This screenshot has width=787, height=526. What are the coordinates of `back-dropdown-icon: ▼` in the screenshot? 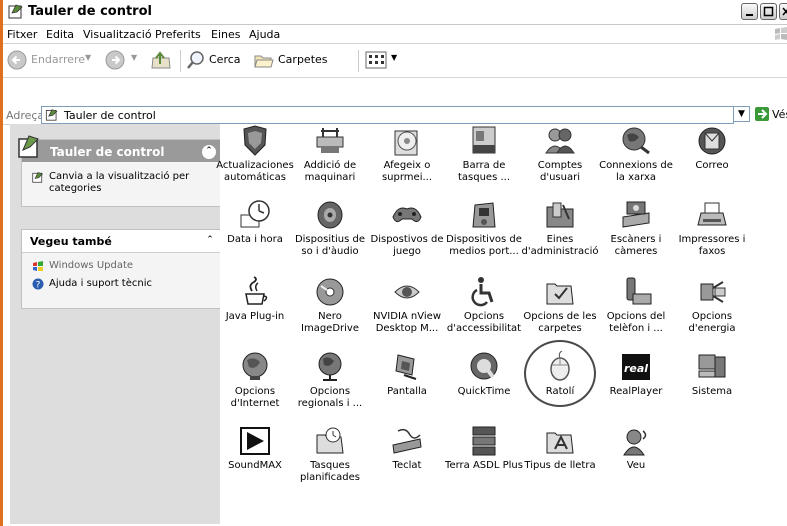 It's located at (88, 57).